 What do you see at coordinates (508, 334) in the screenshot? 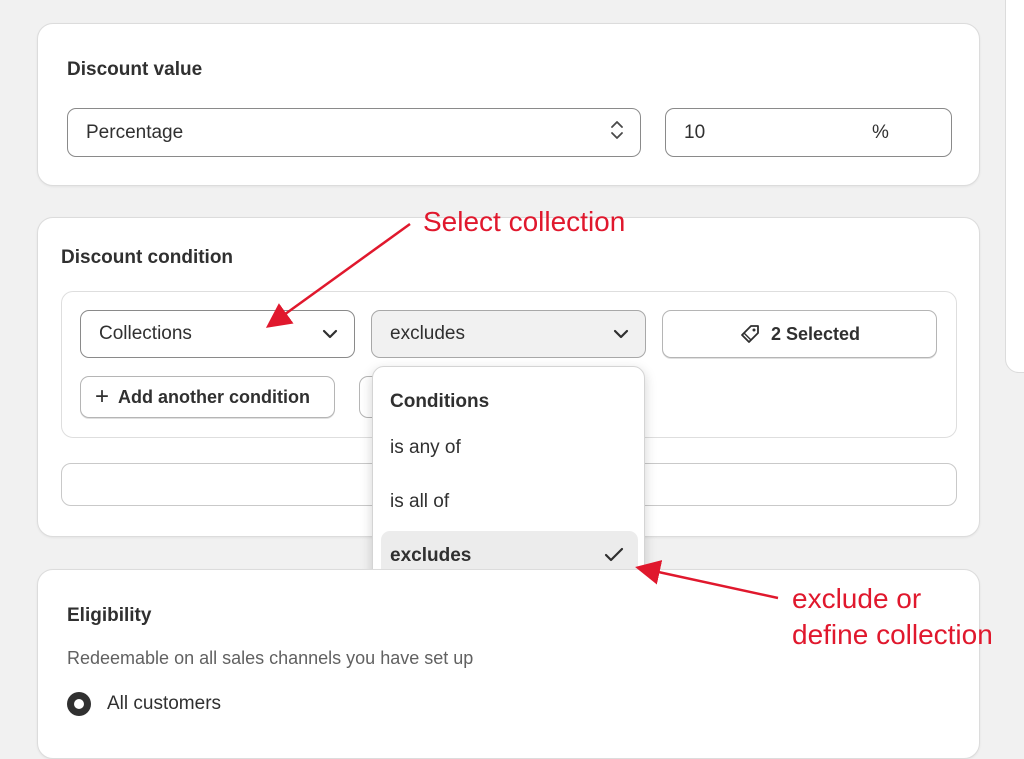
I see `condition-operator-select: excludes` at bounding box center [508, 334].